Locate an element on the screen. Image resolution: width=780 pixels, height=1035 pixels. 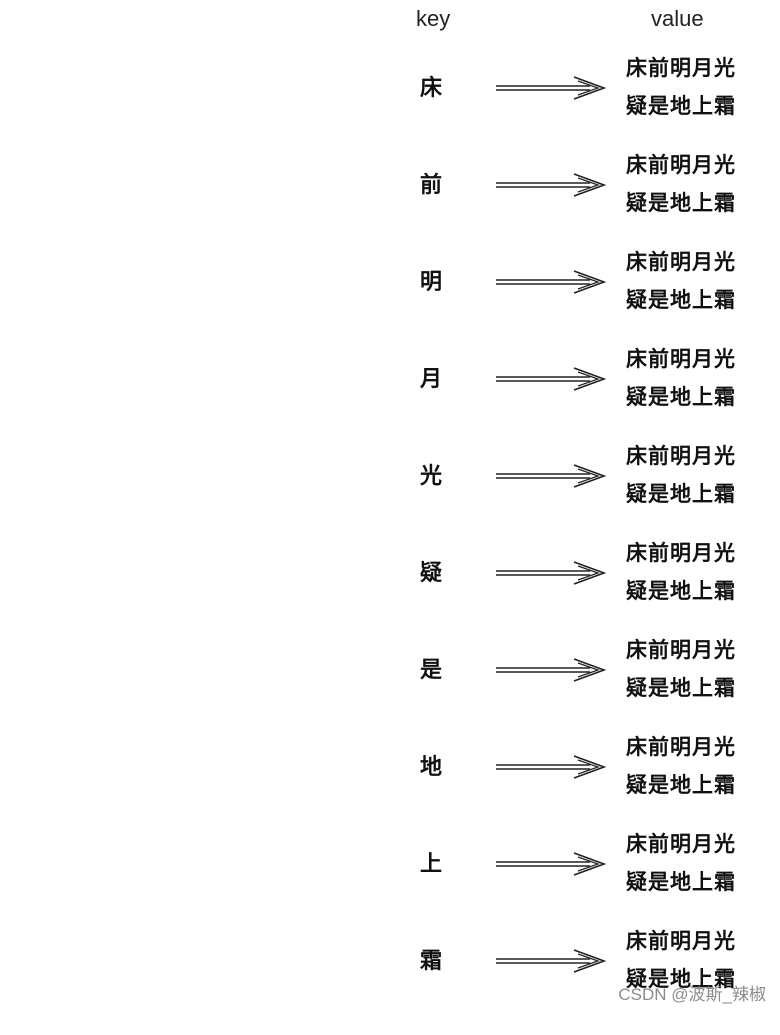
value-header: value is located at coordinates (677, 18).